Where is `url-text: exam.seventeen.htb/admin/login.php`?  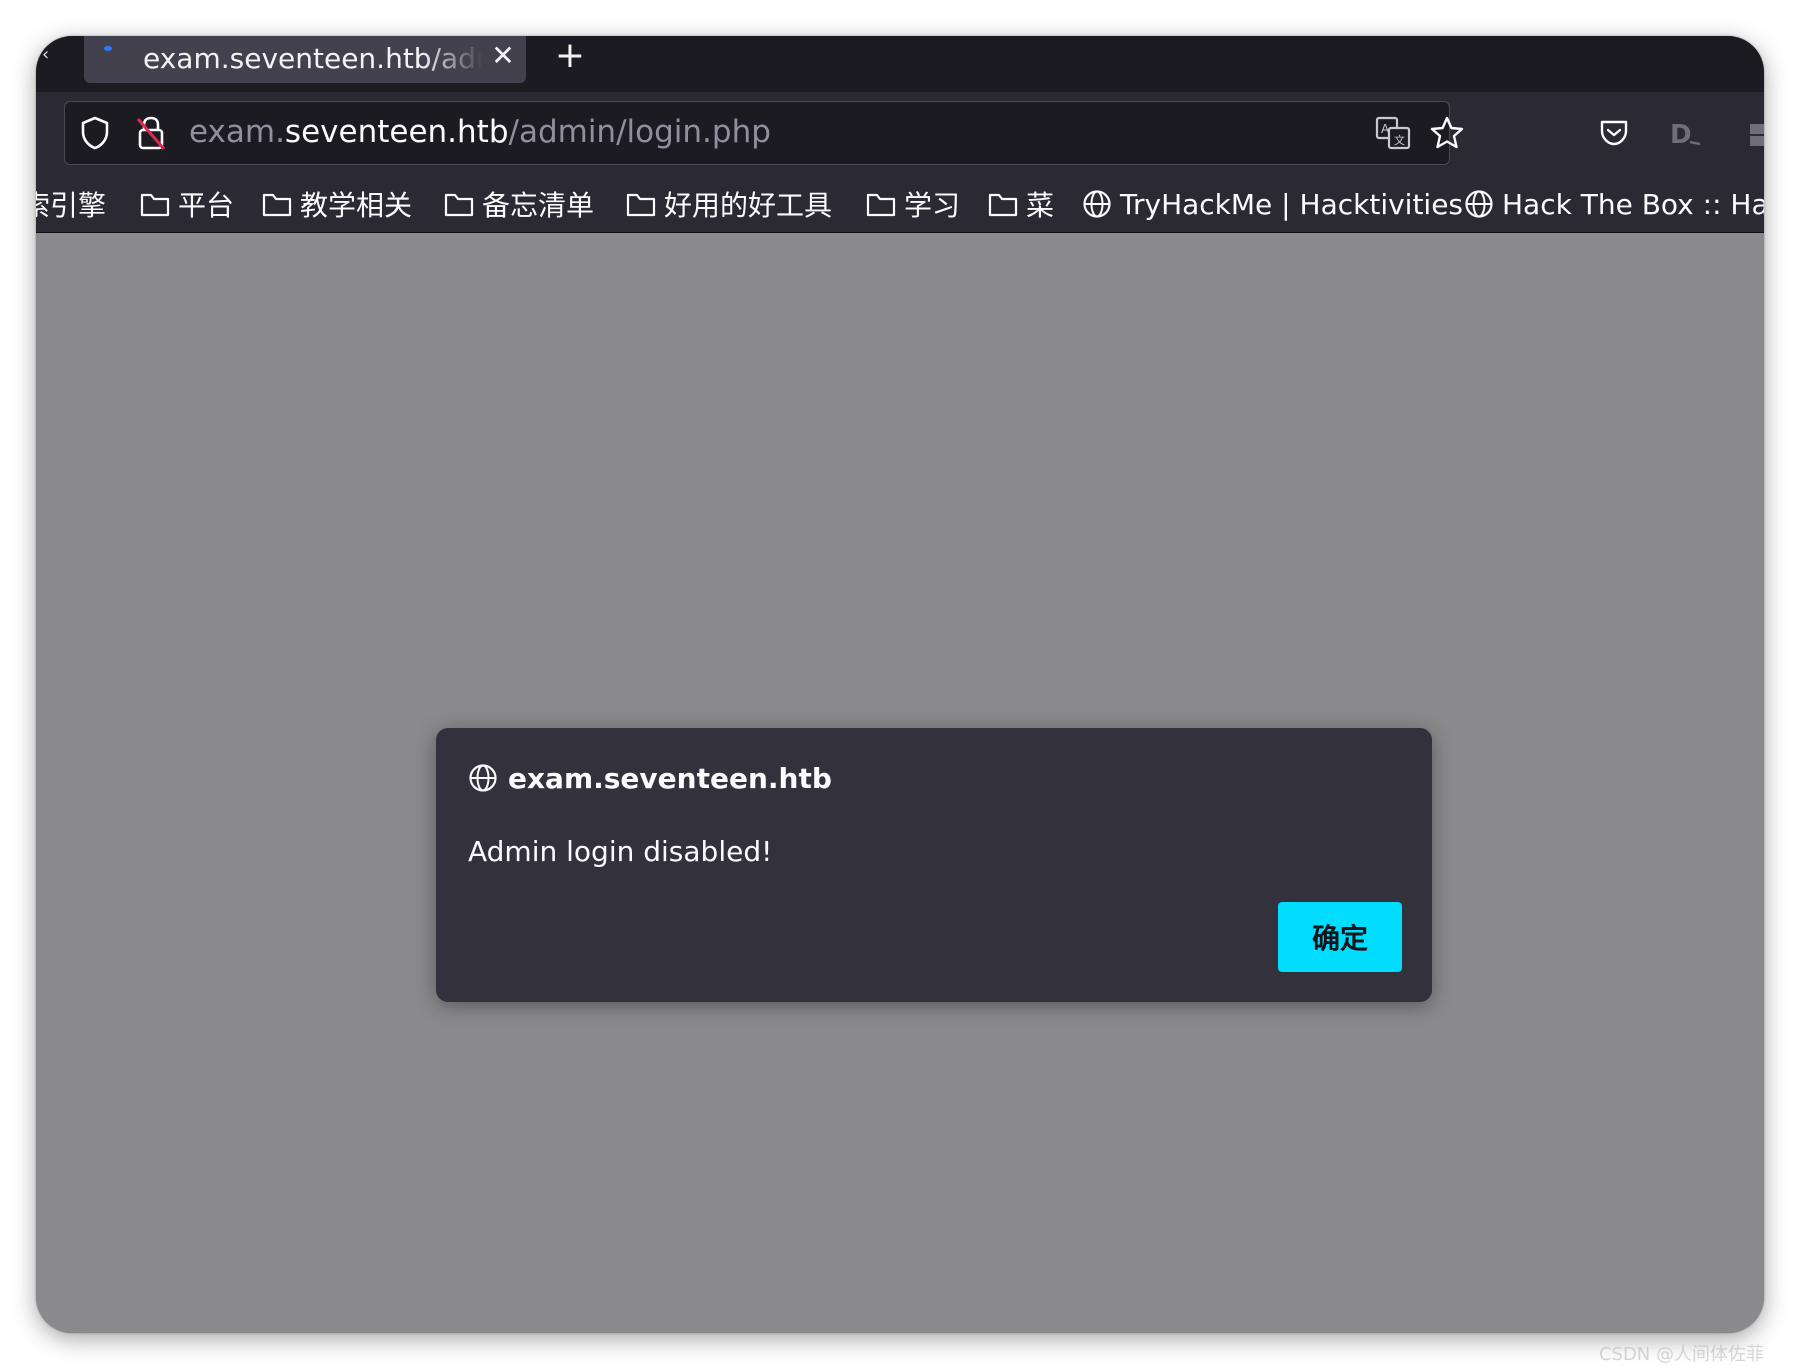
url-text: exam.seventeen.htb/admin/login.php is located at coordinates (480, 132).